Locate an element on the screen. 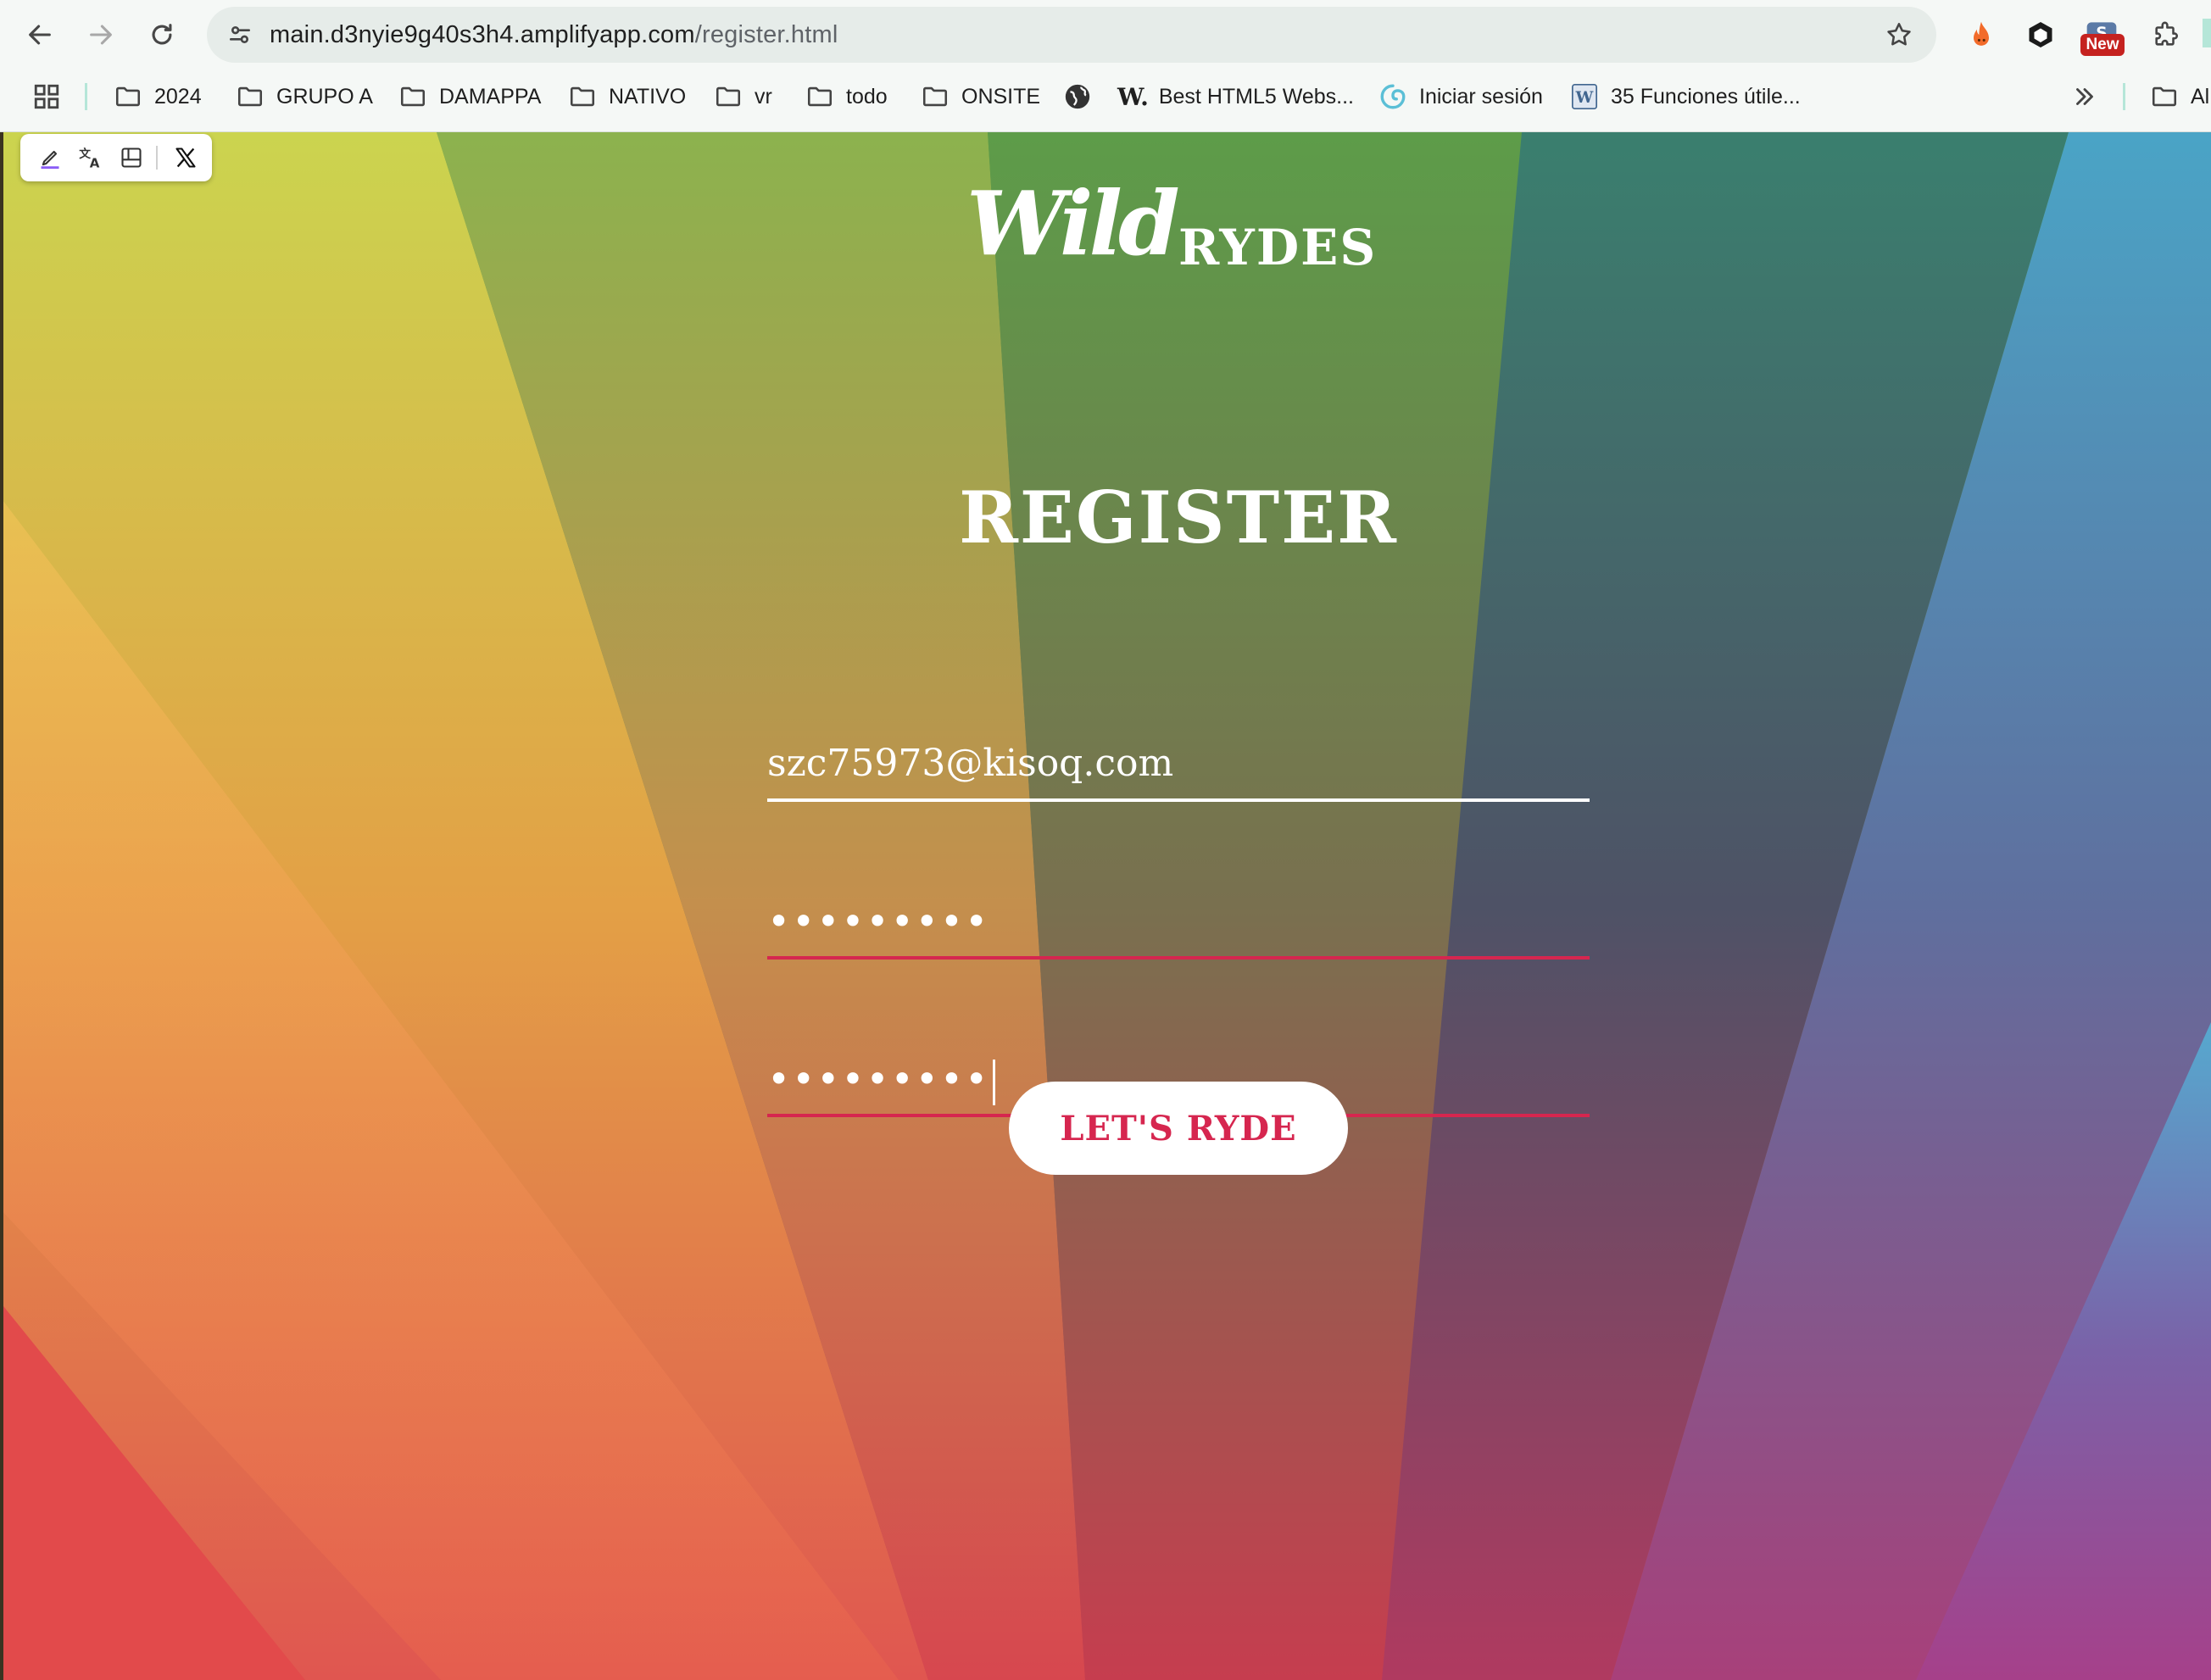  w-logo-icon: W. is located at coordinates (1133, 96).